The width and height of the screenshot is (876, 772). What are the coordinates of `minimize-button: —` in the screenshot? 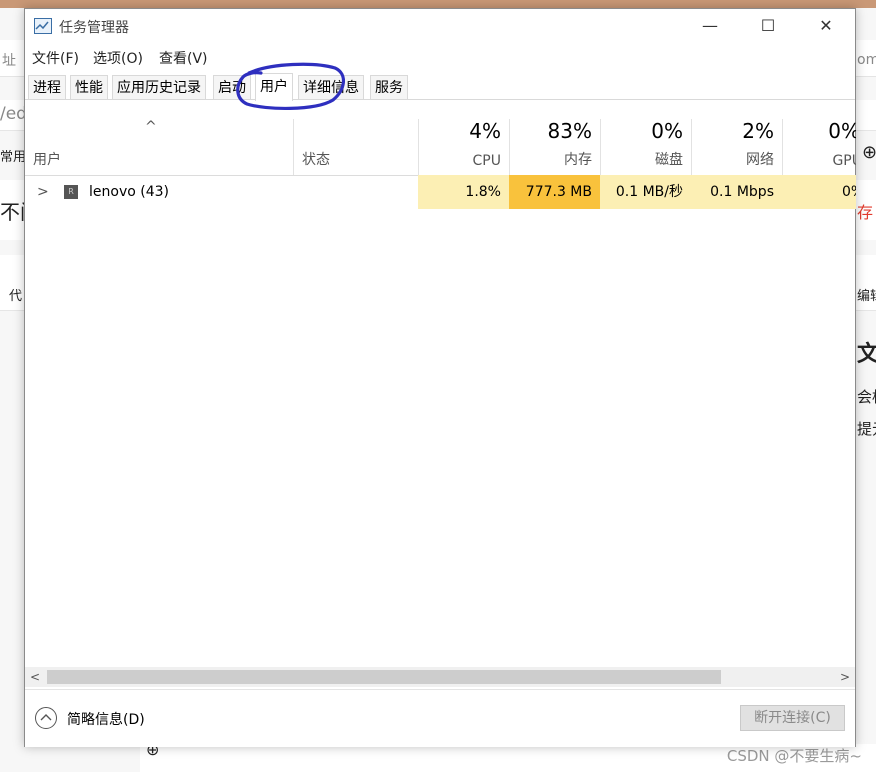 It's located at (710, 26).